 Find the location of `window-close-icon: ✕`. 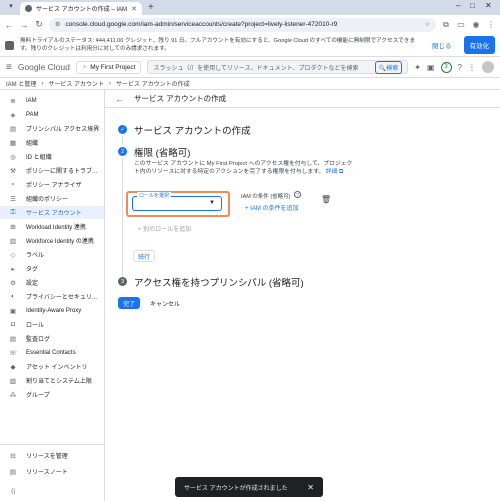

window-close-icon: ✕ is located at coordinates (488, 5).